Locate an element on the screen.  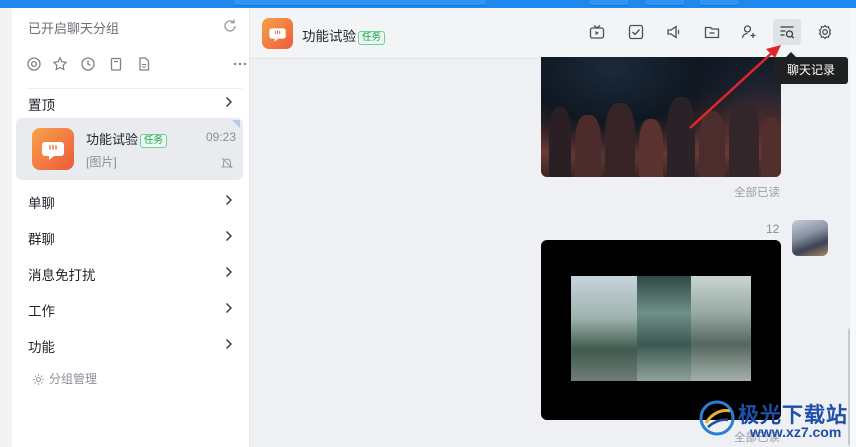
watermark: 极光下载站 www.xz7.com is located at coordinates (776, 420).